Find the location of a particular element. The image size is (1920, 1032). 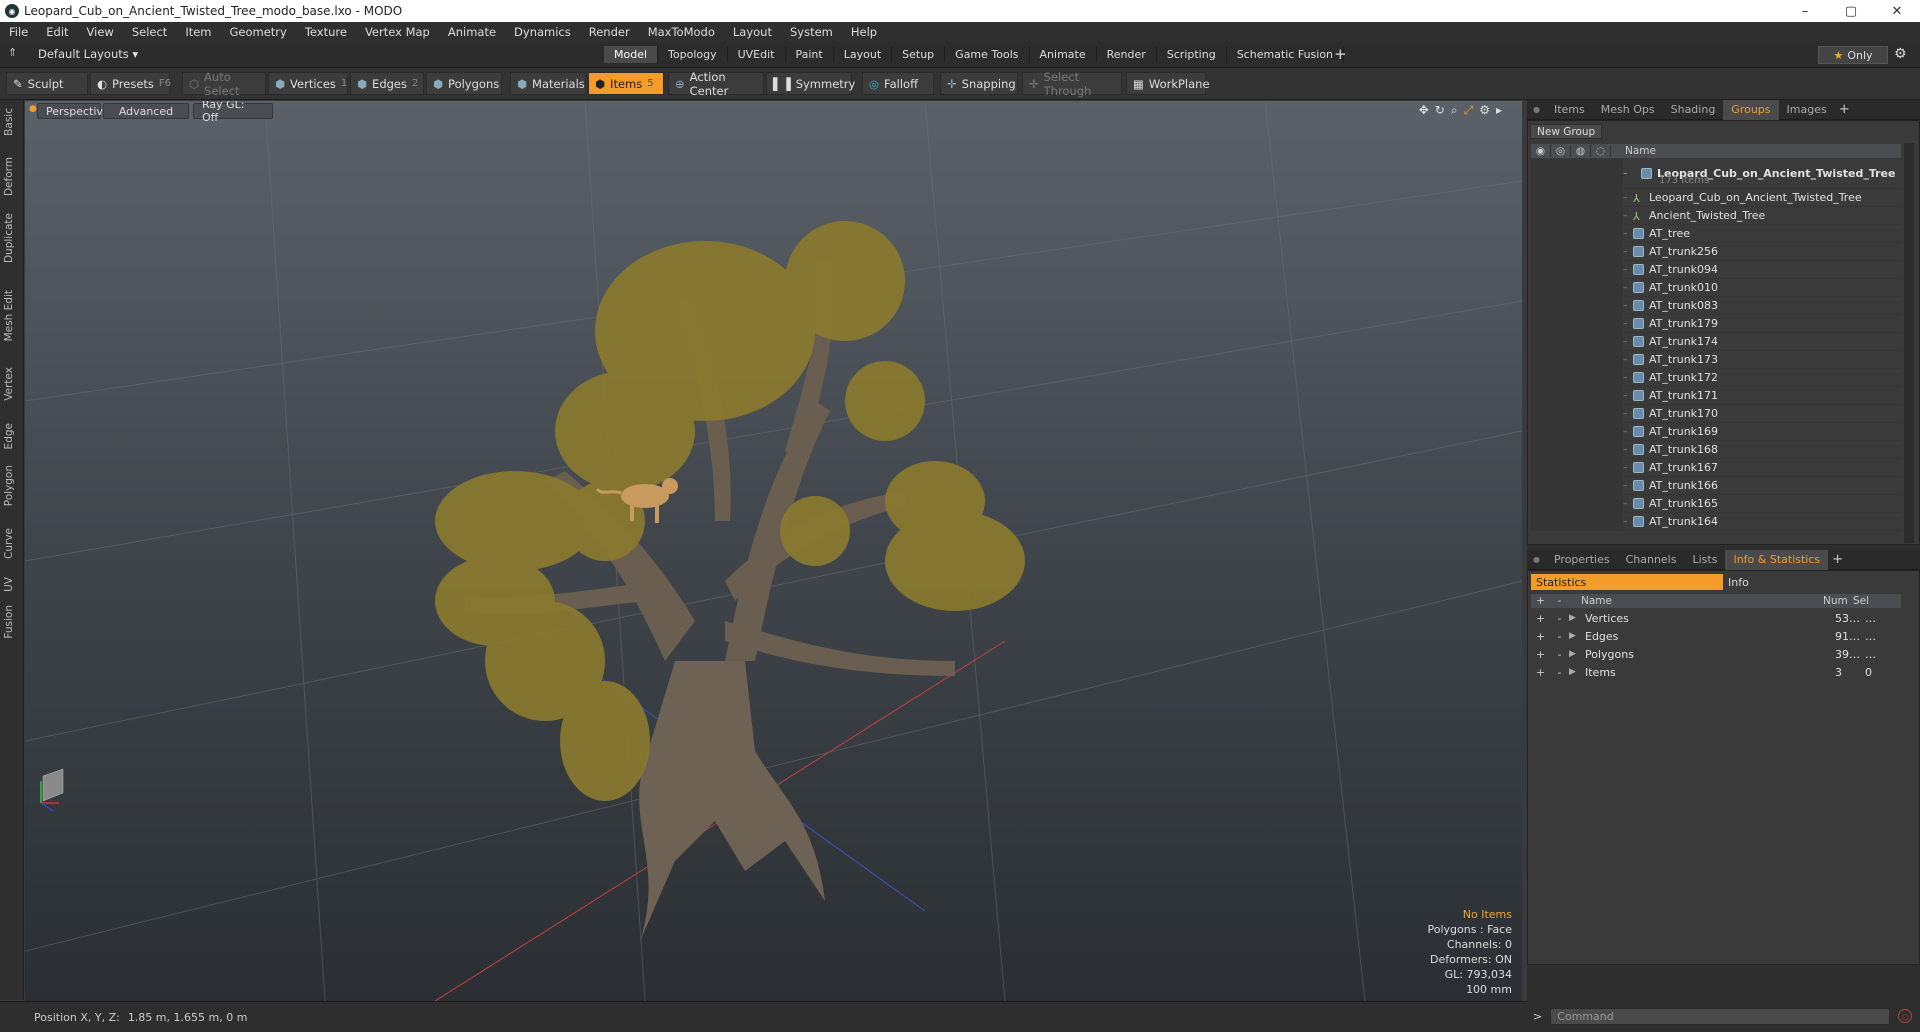

layout-tab-game-tools: Game Tools is located at coordinates (987, 54).